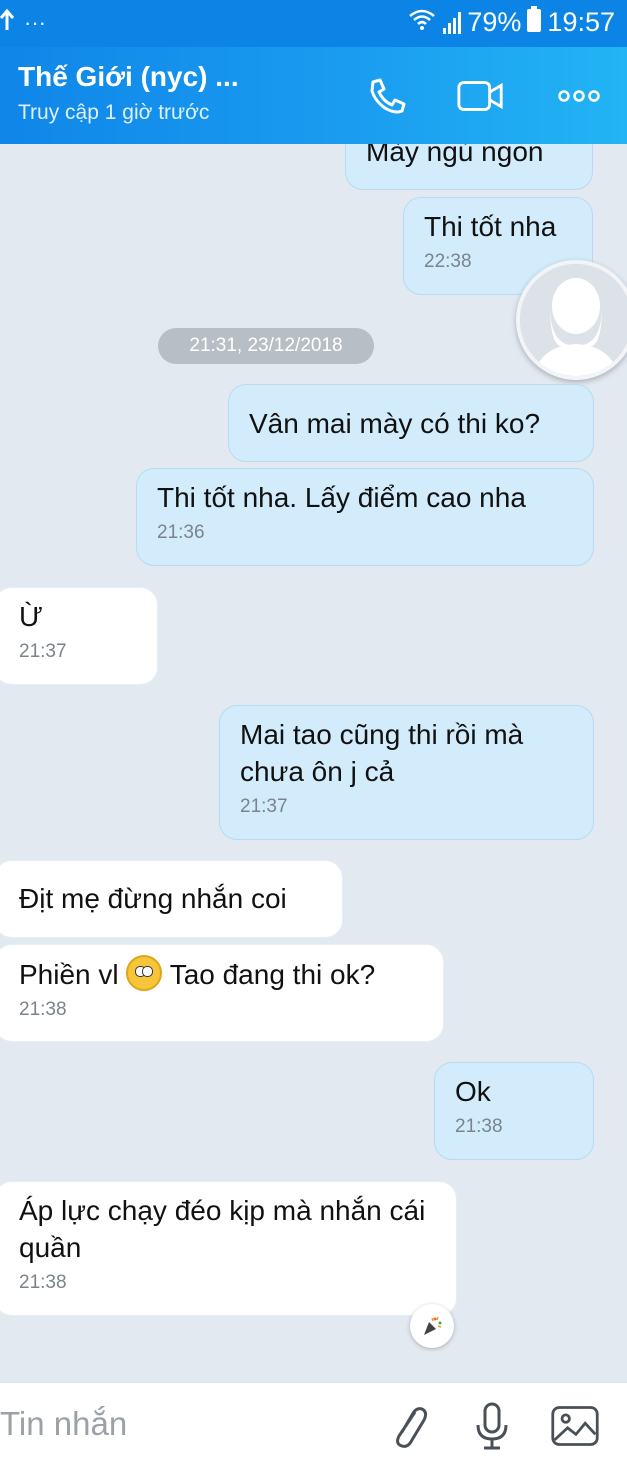  I want to click on status-bar: ··· 79% 19:57, so click(313, 23).